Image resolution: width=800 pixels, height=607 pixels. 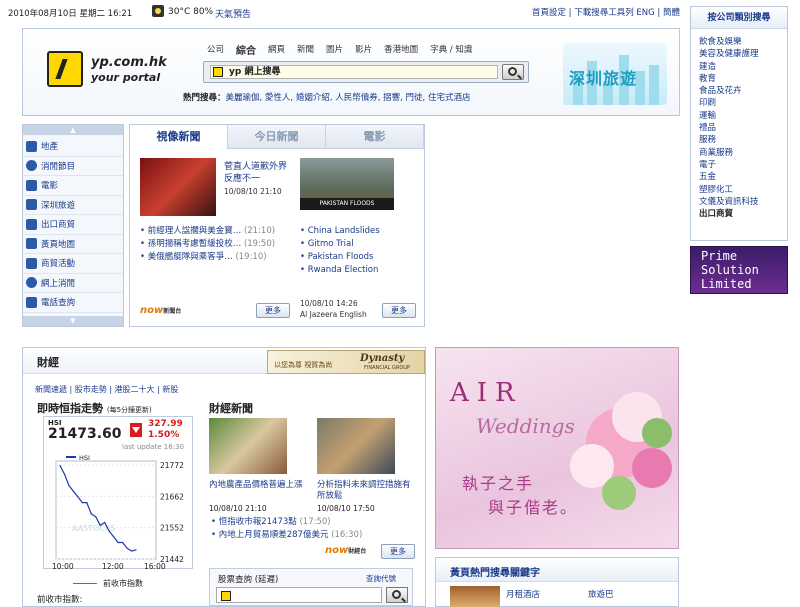 I want to click on date-time: 2010年08月10日 星期二 16:21, so click(x=70, y=14).